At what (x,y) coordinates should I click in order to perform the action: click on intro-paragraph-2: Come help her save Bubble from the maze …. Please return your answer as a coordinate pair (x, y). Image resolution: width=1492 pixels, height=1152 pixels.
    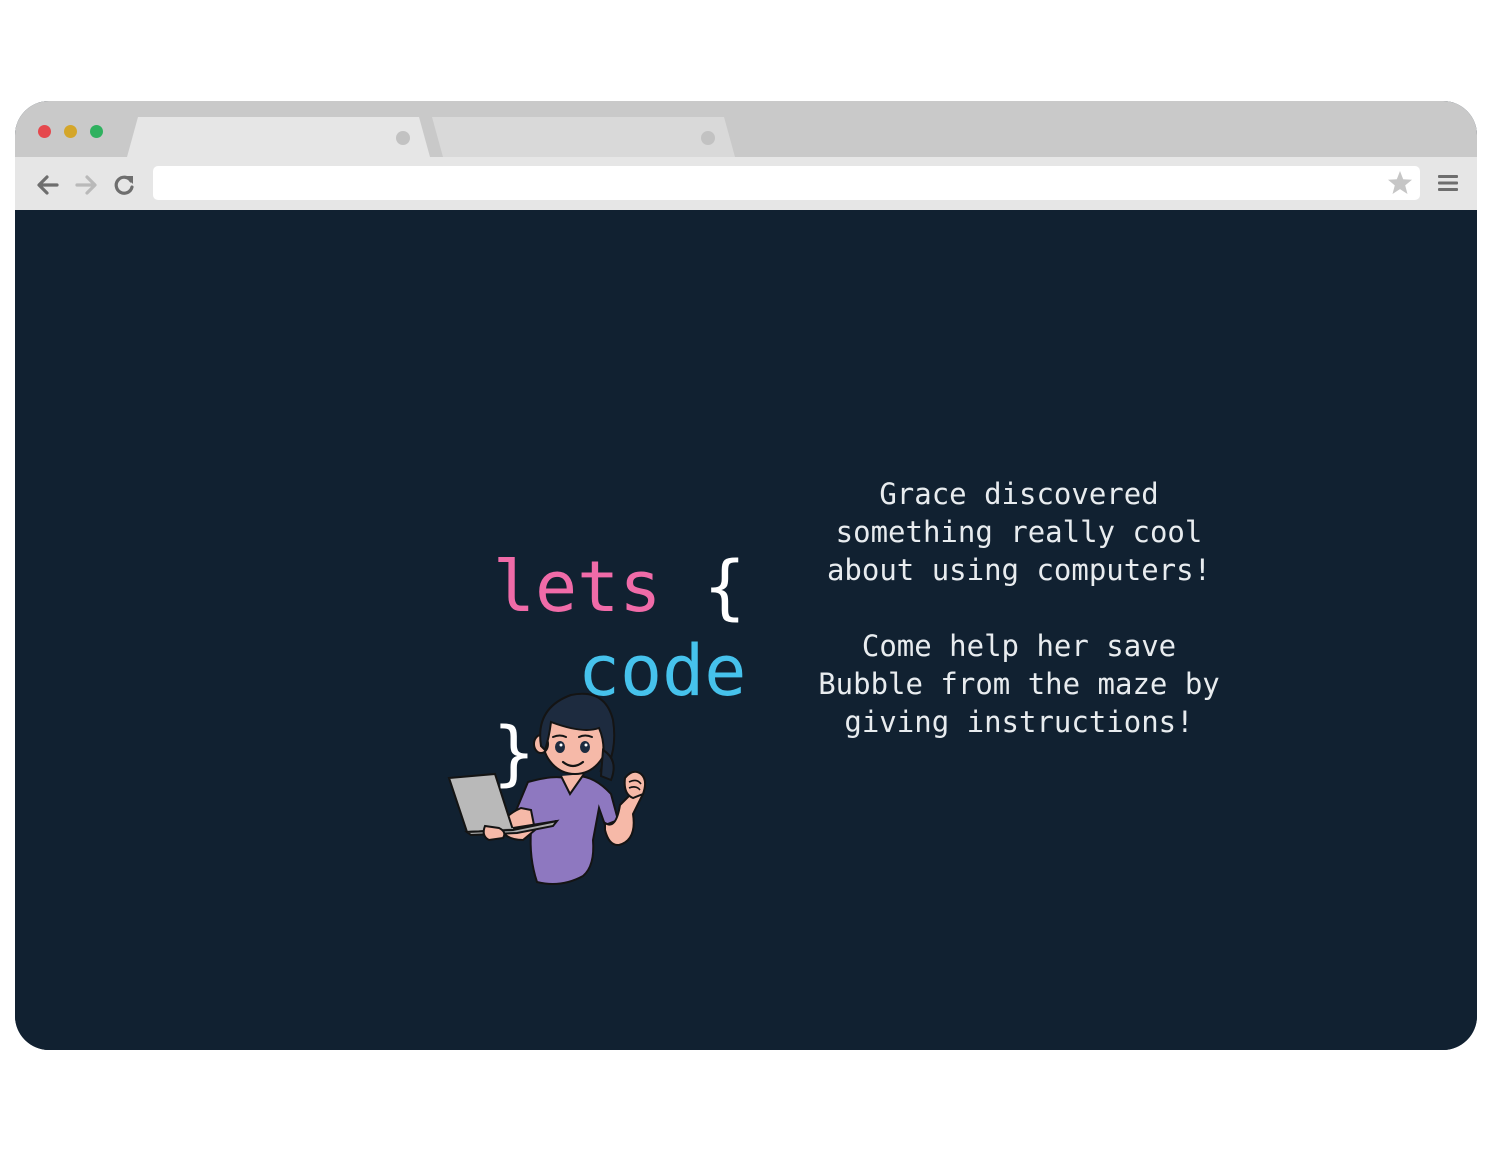
    Looking at the image, I should click on (1019, 684).